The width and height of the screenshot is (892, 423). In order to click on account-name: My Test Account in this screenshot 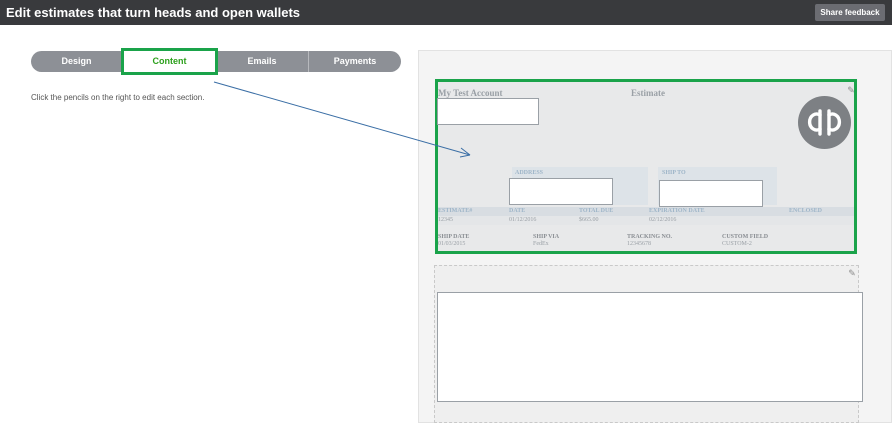, I will do `click(470, 93)`.